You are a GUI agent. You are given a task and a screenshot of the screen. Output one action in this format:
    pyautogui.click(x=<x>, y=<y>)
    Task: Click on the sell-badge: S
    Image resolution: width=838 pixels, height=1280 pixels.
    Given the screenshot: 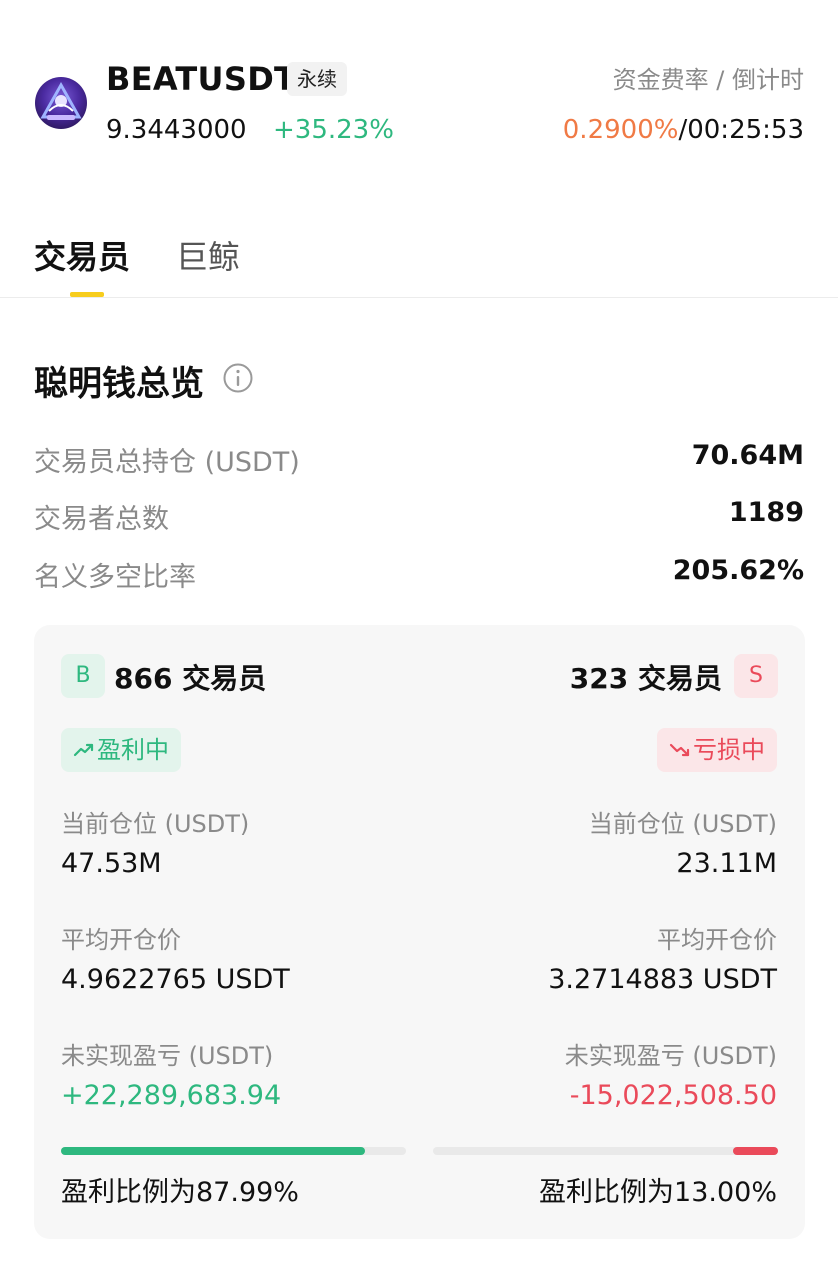 What is the action you would take?
    pyautogui.click(x=756, y=676)
    